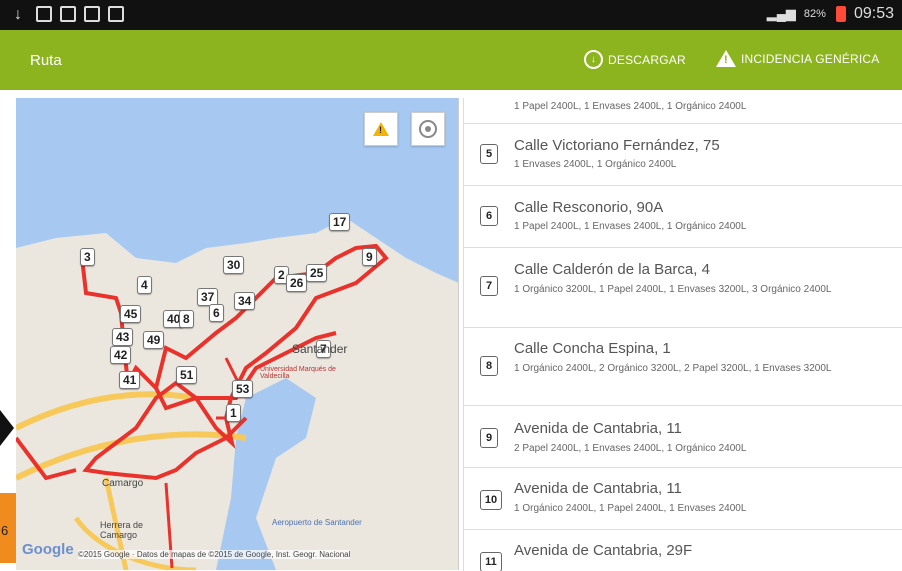 The width and height of the screenshot is (902, 571). What do you see at coordinates (603, 550) in the screenshot?
I see `stop-street: Avenida de Cantabria, 29F` at bounding box center [603, 550].